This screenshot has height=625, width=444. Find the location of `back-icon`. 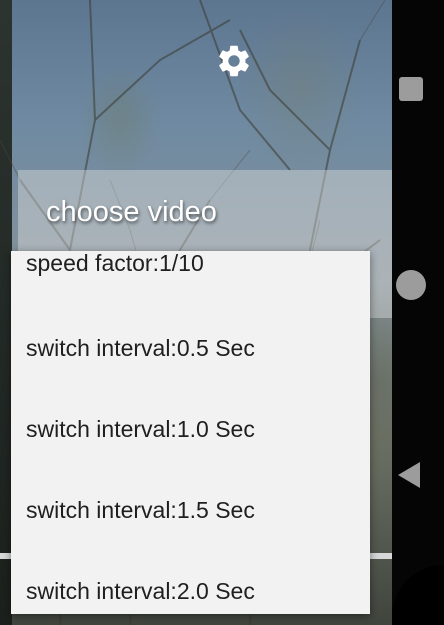

back-icon is located at coordinates (409, 475).